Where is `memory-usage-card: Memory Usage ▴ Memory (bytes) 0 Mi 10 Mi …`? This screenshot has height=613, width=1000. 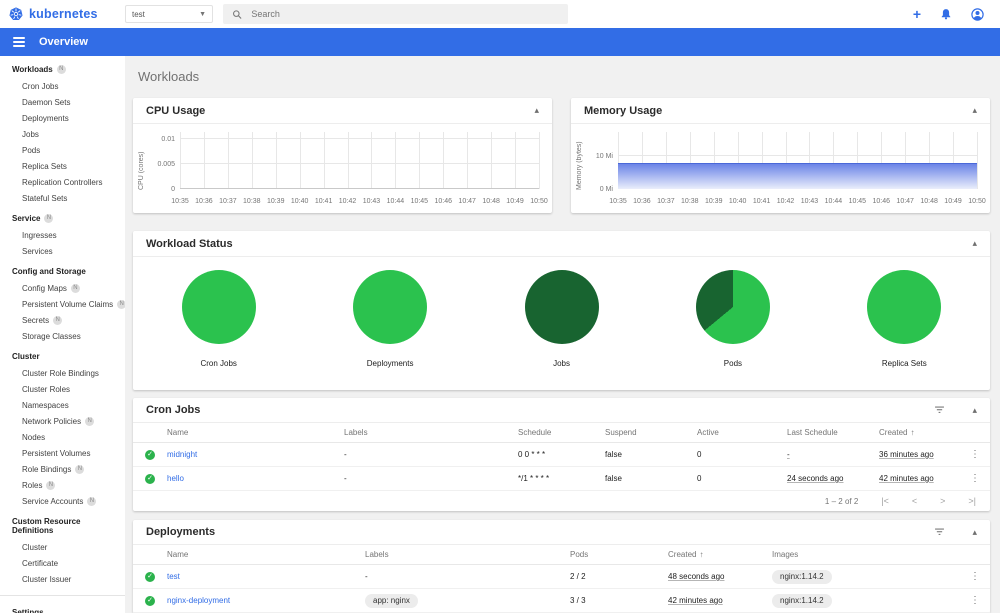 memory-usage-card: Memory Usage ▴ Memory (bytes) 0 Mi 10 Mi … is located at coordinates (780, 155).